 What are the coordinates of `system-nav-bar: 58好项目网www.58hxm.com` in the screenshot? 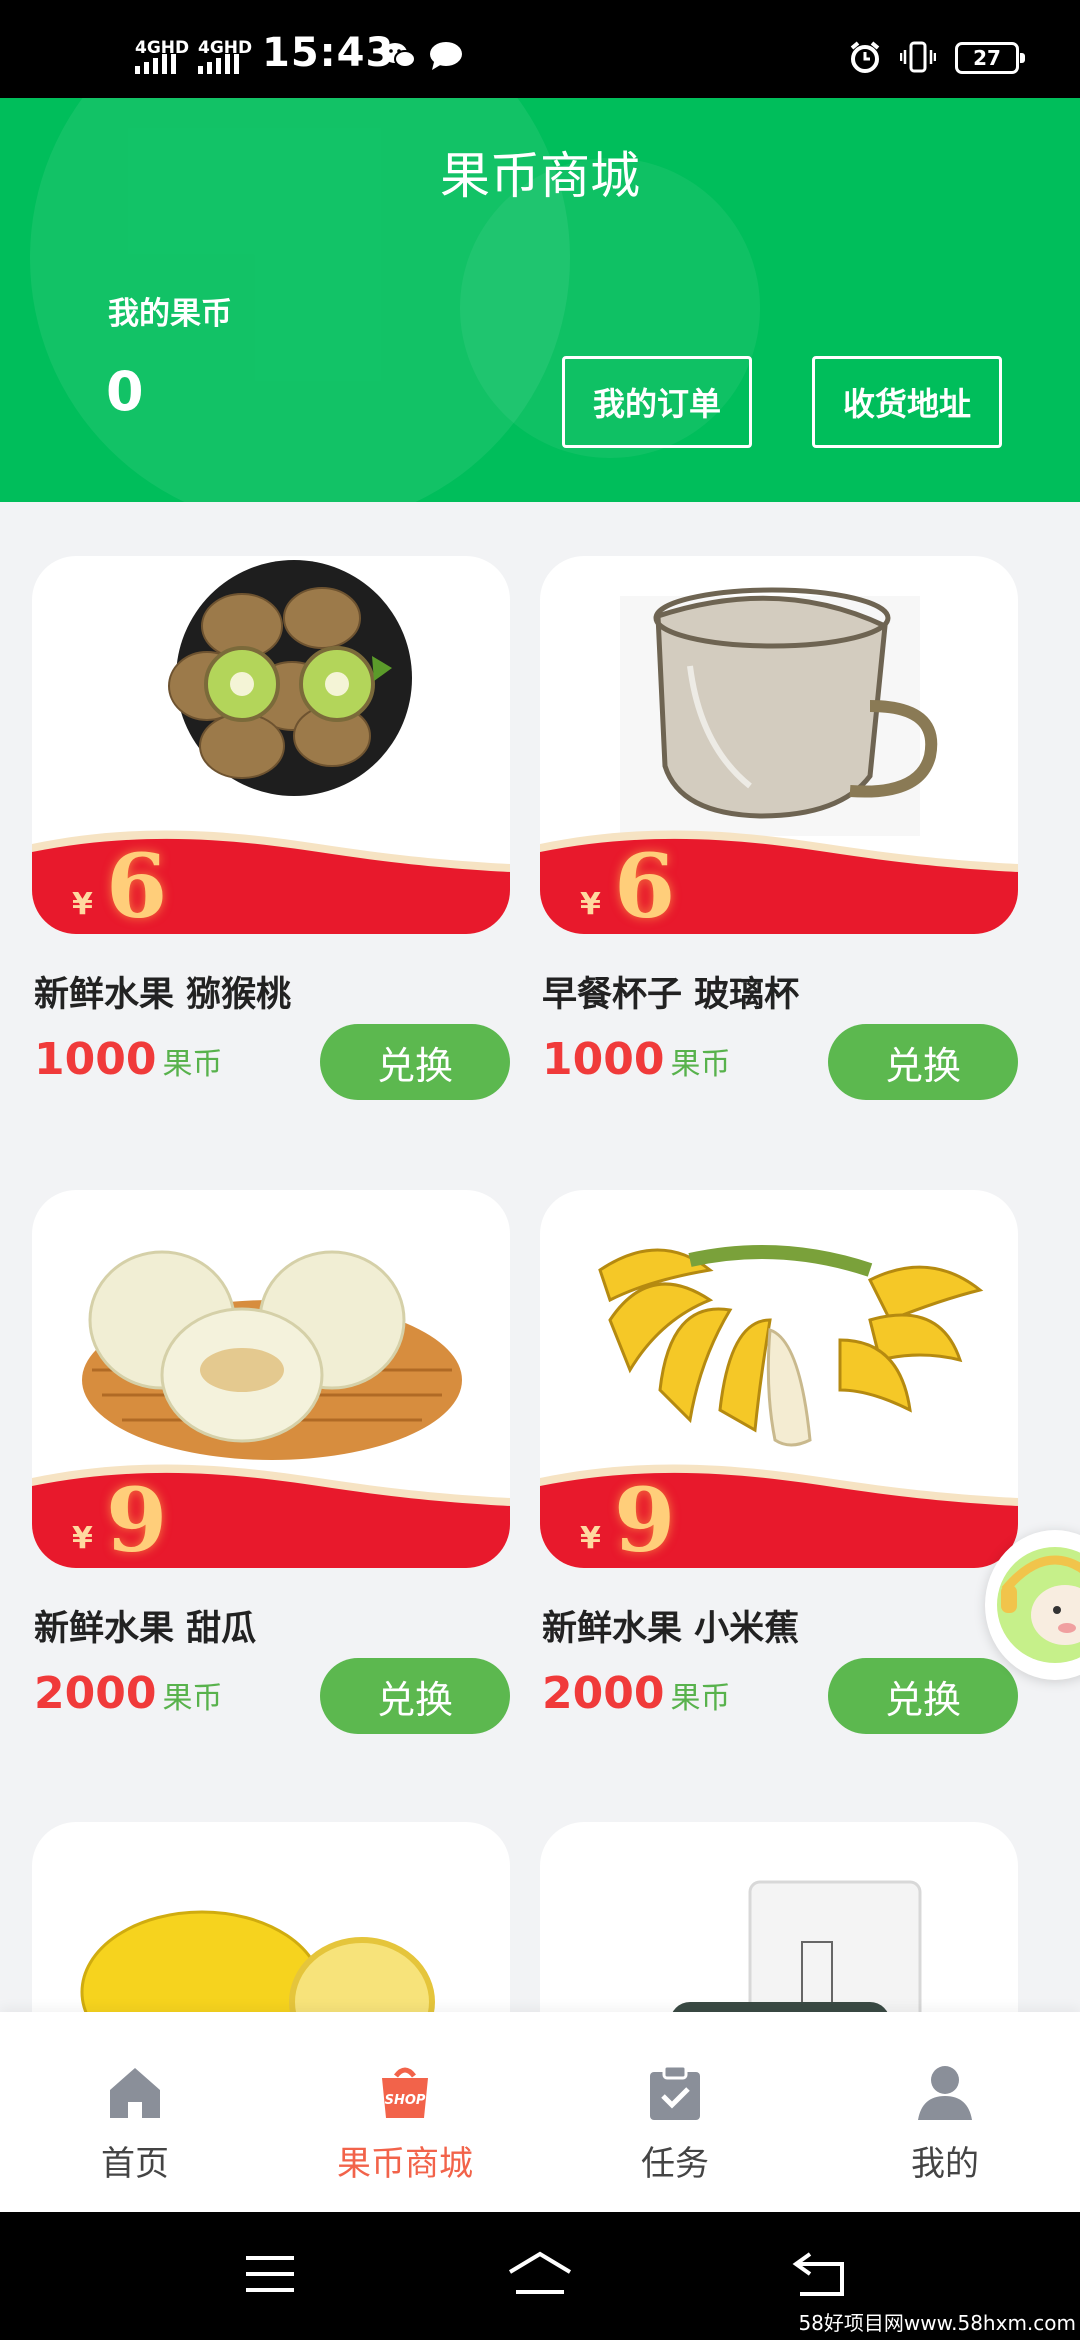 It's located at (540, 2276).